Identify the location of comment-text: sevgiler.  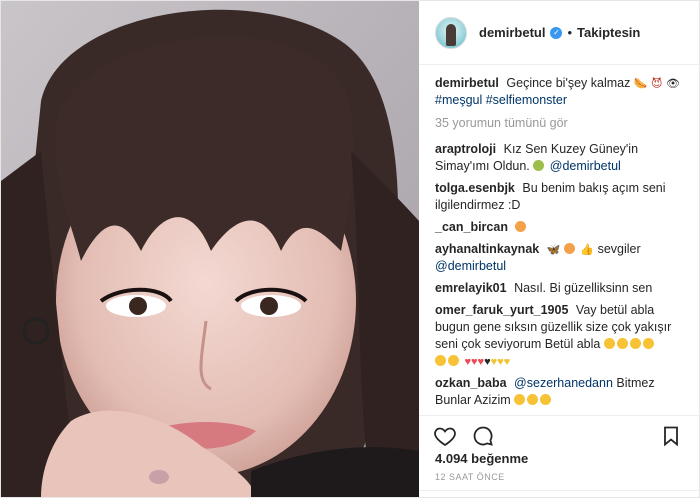
(619, 249).